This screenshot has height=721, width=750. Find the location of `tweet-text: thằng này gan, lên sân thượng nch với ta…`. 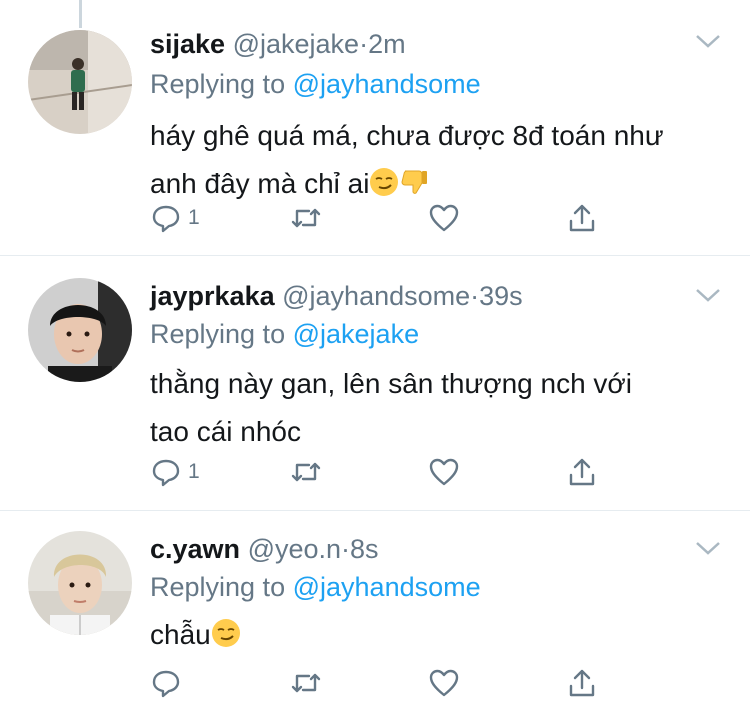

tweet-text: thằng này gan, lên sân thượng nch với ta… is located at coordinates (435, 408).